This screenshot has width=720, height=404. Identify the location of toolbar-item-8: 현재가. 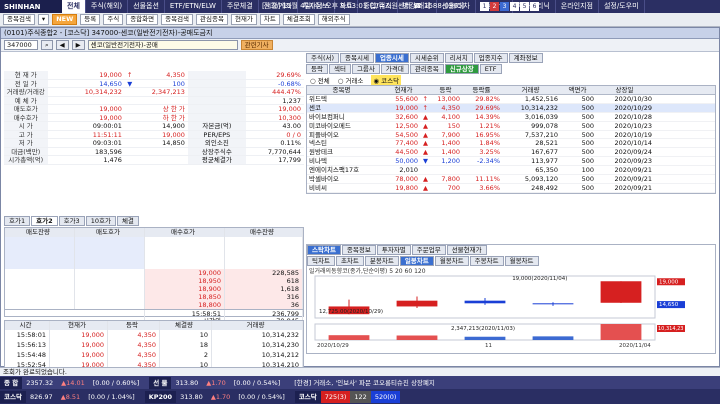
(243, 19).